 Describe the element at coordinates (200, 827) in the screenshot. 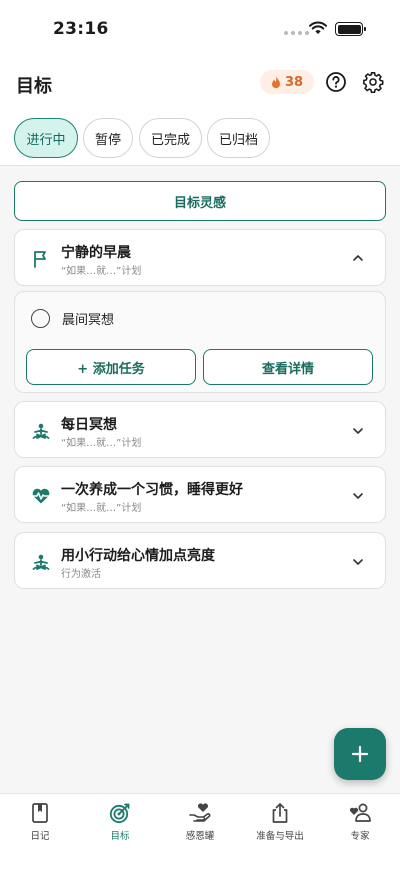

I see `nav-item-gratitude-jar: 感恩罐` at that location.